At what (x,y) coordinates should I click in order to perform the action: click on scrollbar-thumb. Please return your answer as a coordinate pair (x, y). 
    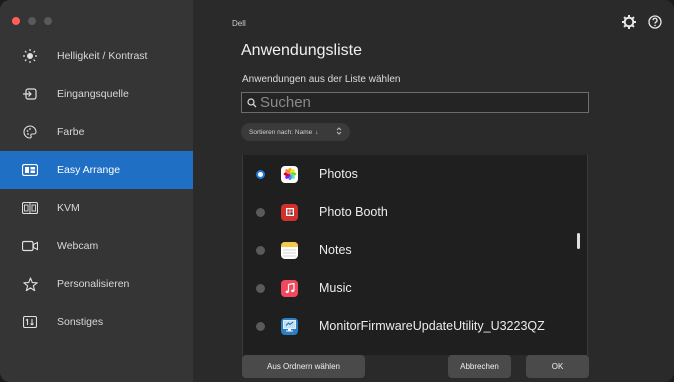
    Looking at the image, I should click on (578, 241).